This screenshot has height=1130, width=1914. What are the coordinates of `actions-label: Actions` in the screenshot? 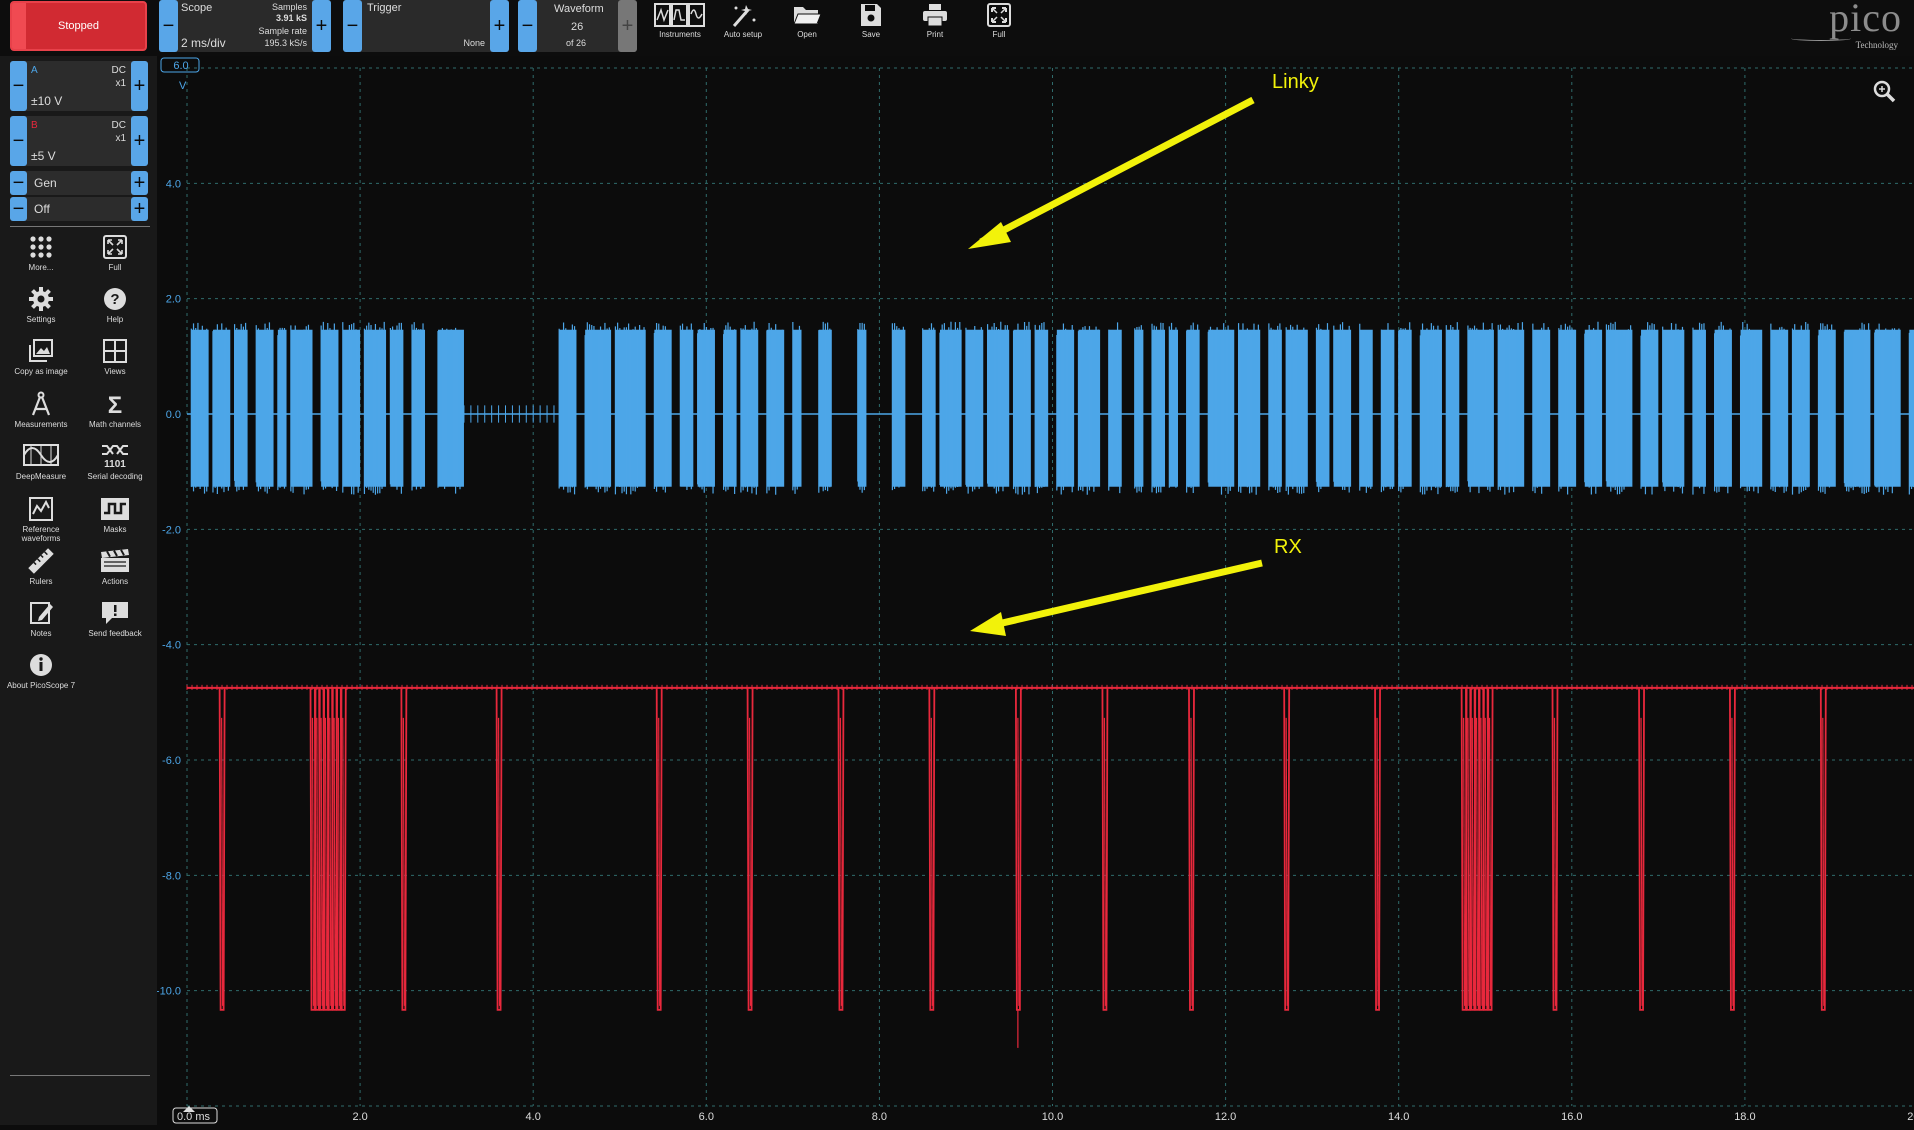 It's located at (115, 581).